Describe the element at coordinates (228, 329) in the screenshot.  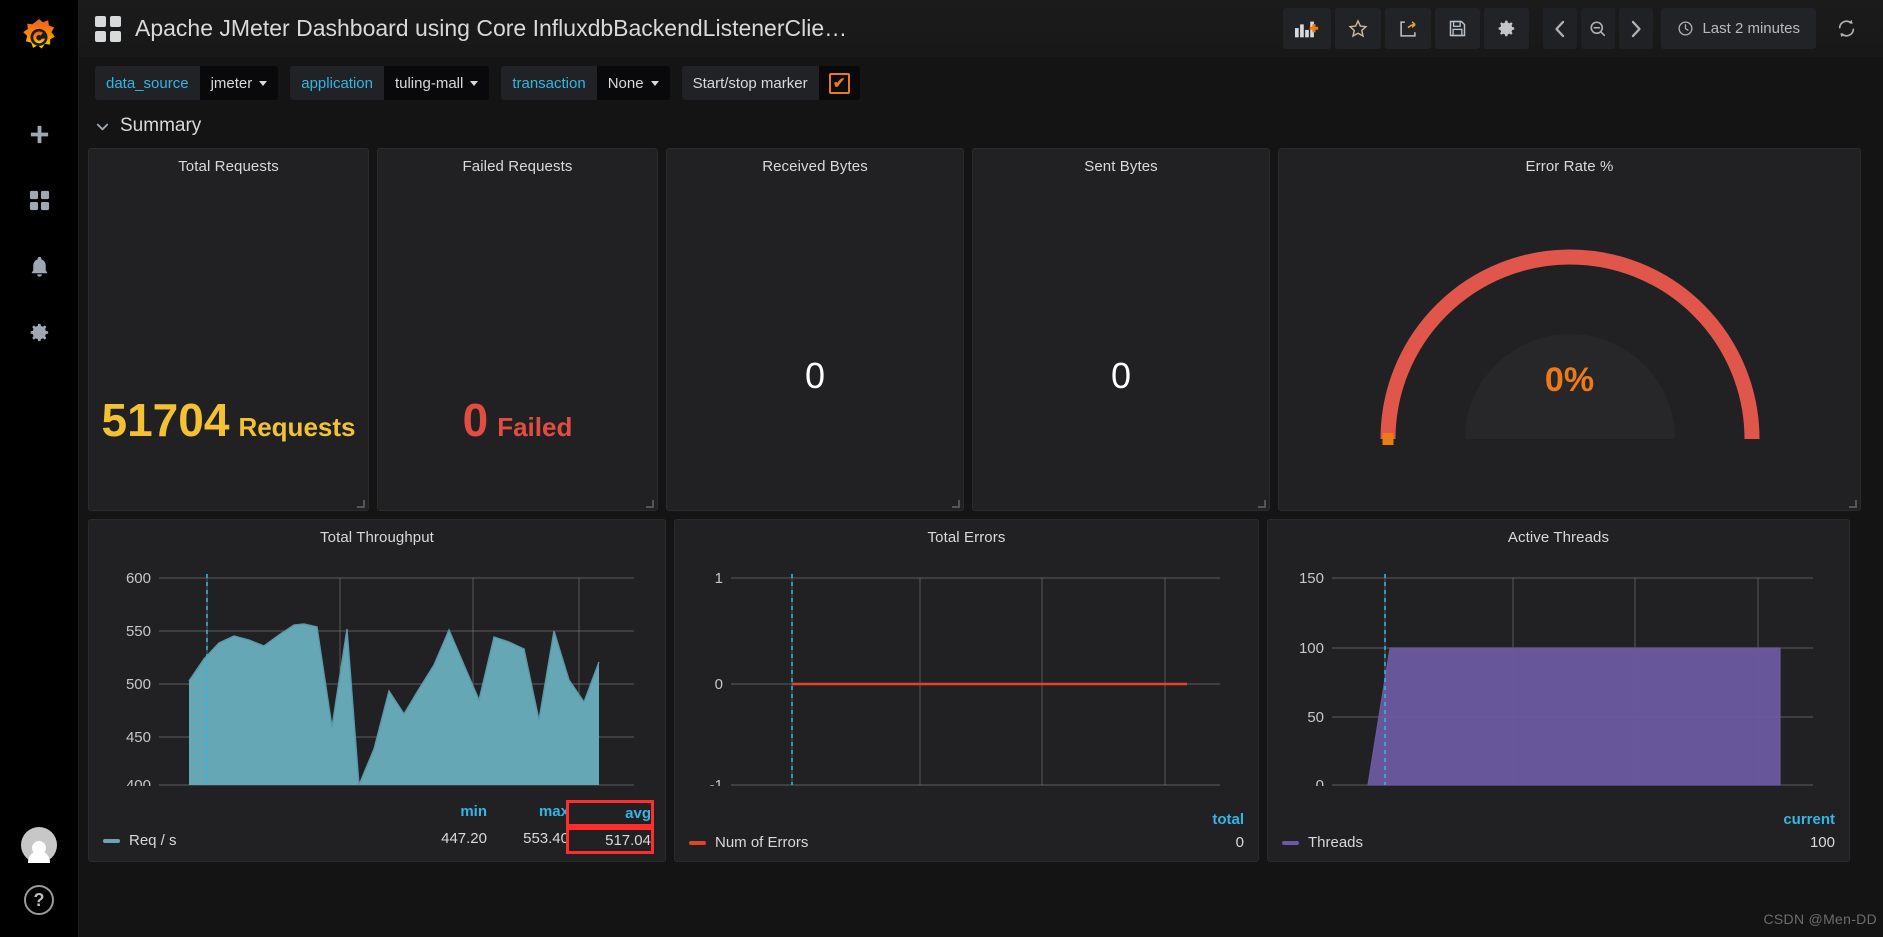
I see `total-requests-panel: Total Requests 51704 Requests` at that location.